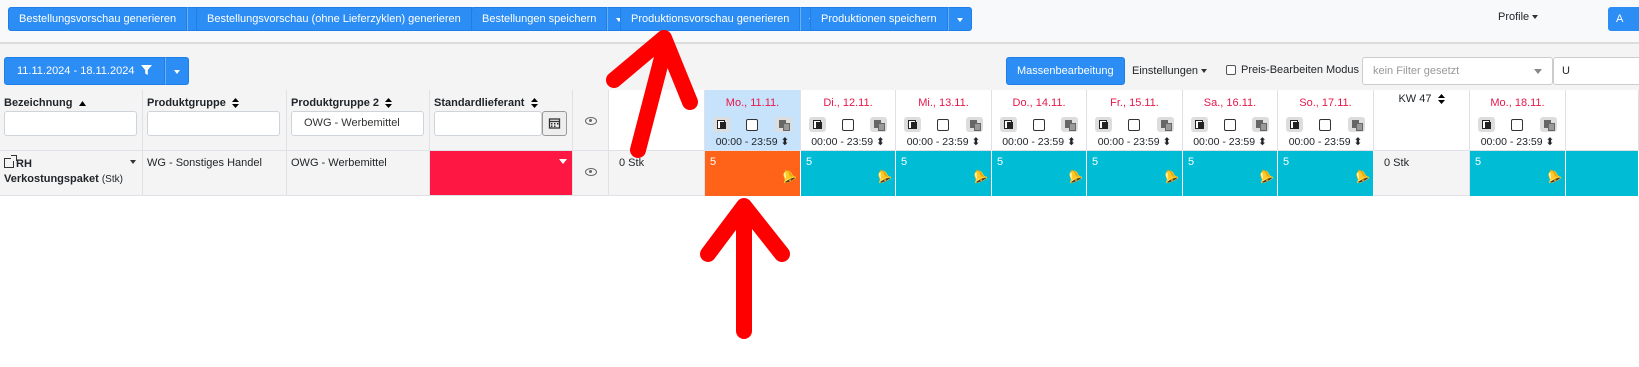  I want to click on price-edit-mode-toggle: Preis-Bearbeiten Modus, so click(1292, 70).